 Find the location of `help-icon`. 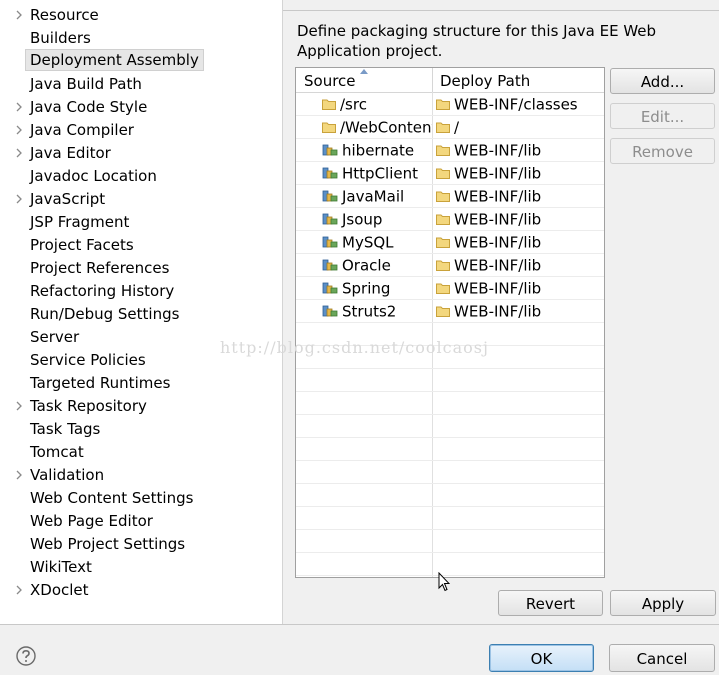

help-icon is located at coordinates (26, 656).